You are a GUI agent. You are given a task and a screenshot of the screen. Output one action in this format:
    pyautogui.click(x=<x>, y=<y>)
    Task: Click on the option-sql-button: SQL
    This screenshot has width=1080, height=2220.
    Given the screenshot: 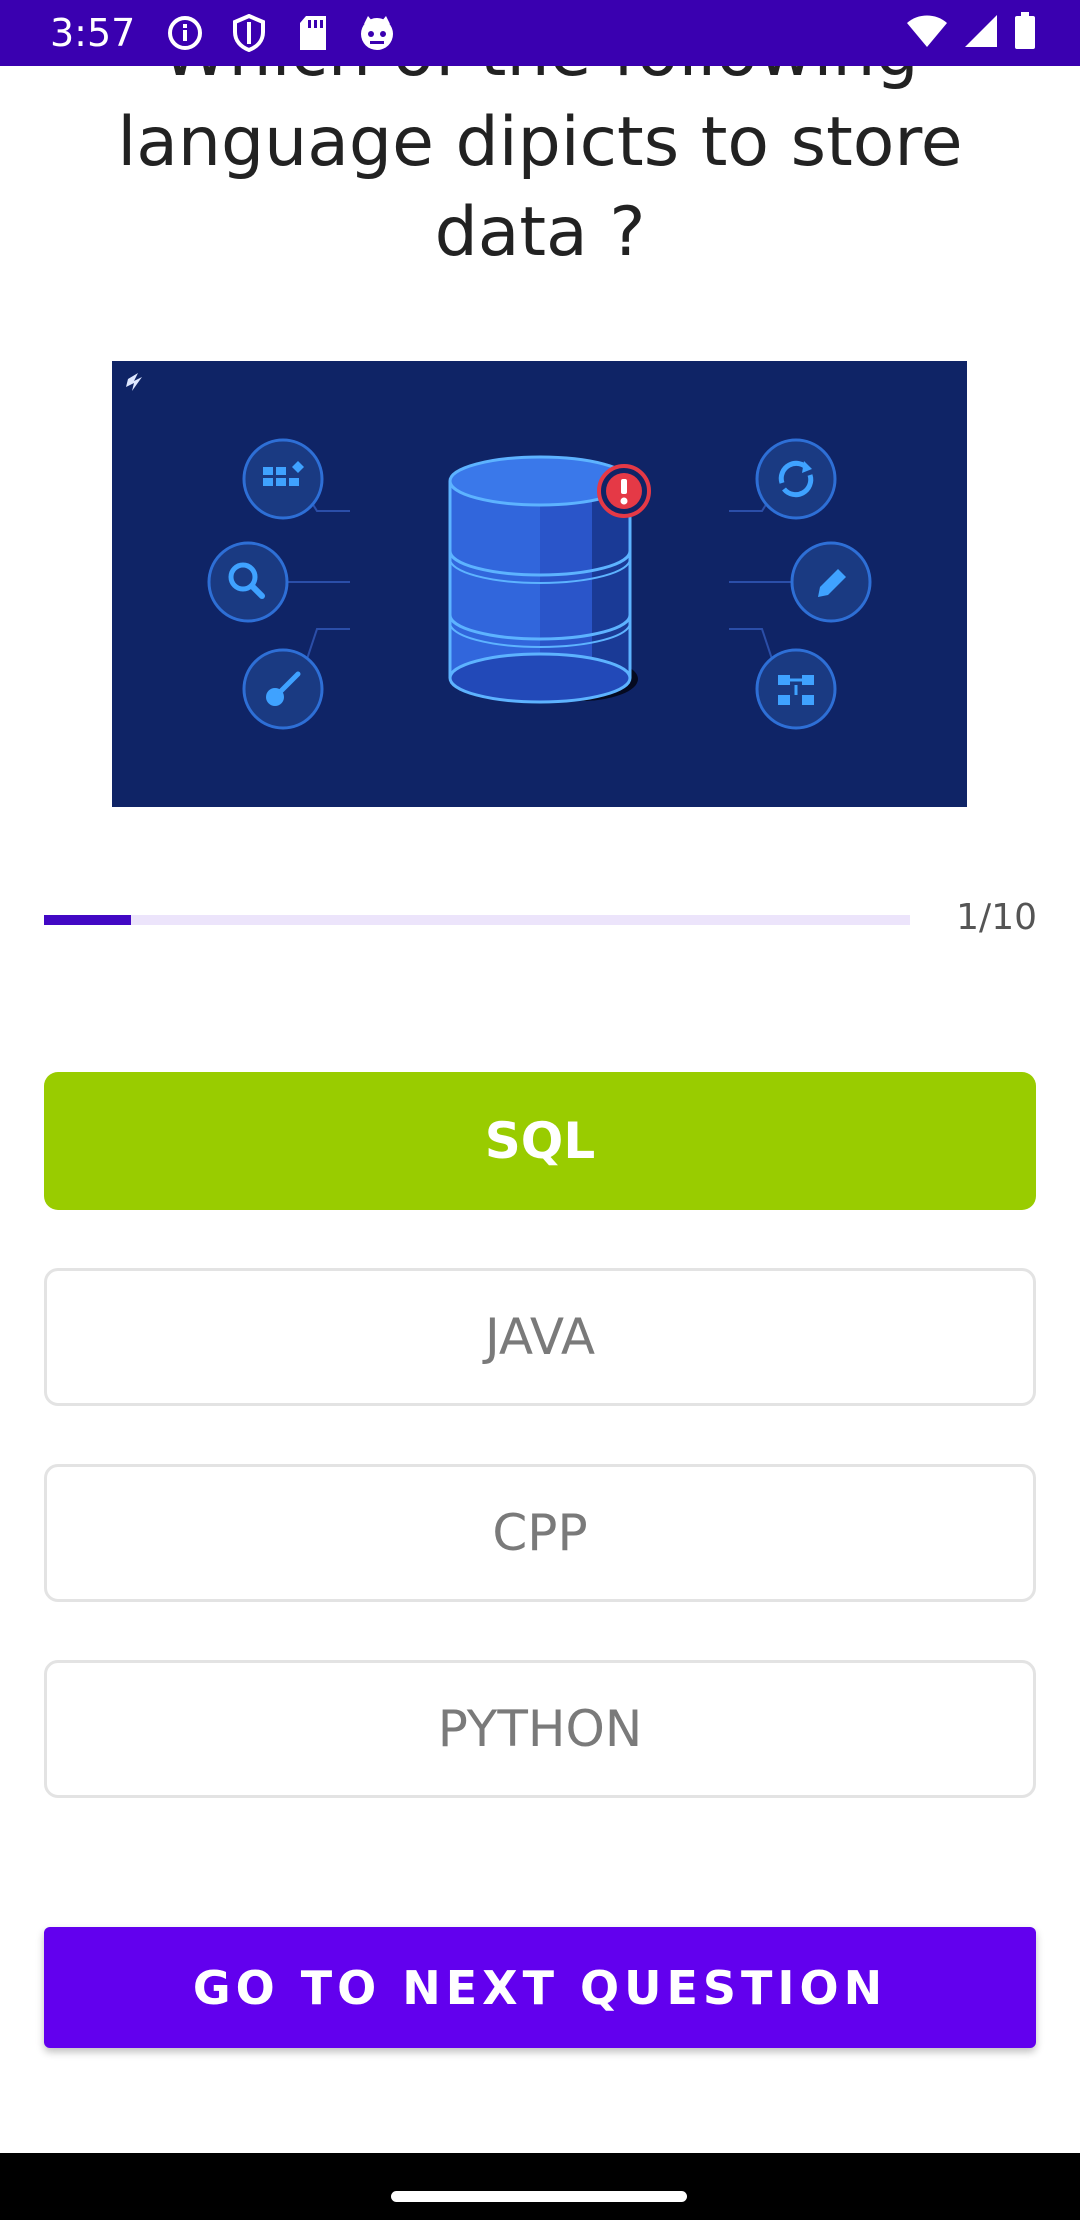 What is the action you would take?
    pyautogui.click(x=540, y=1141)
    